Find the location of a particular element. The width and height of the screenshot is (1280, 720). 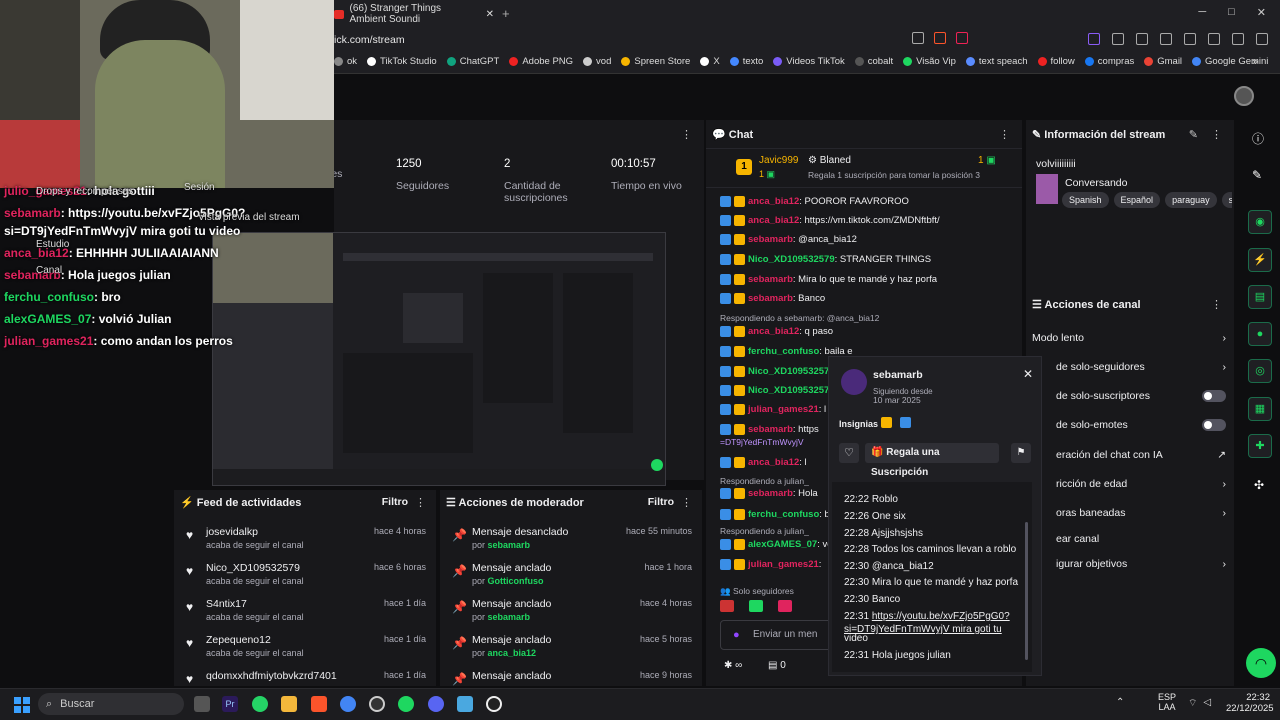

category-name: Conversando is located at coordinates (1096, 183).